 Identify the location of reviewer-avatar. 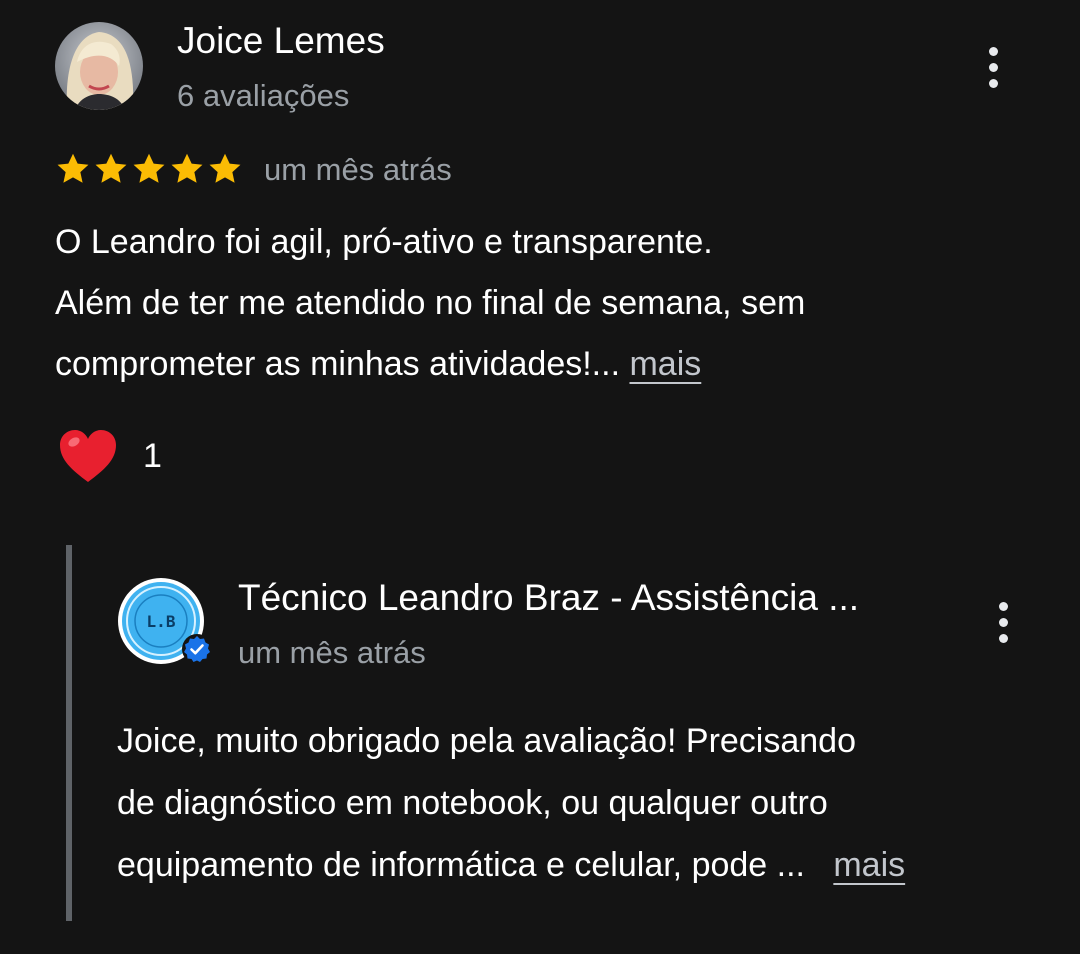
(99, 66).